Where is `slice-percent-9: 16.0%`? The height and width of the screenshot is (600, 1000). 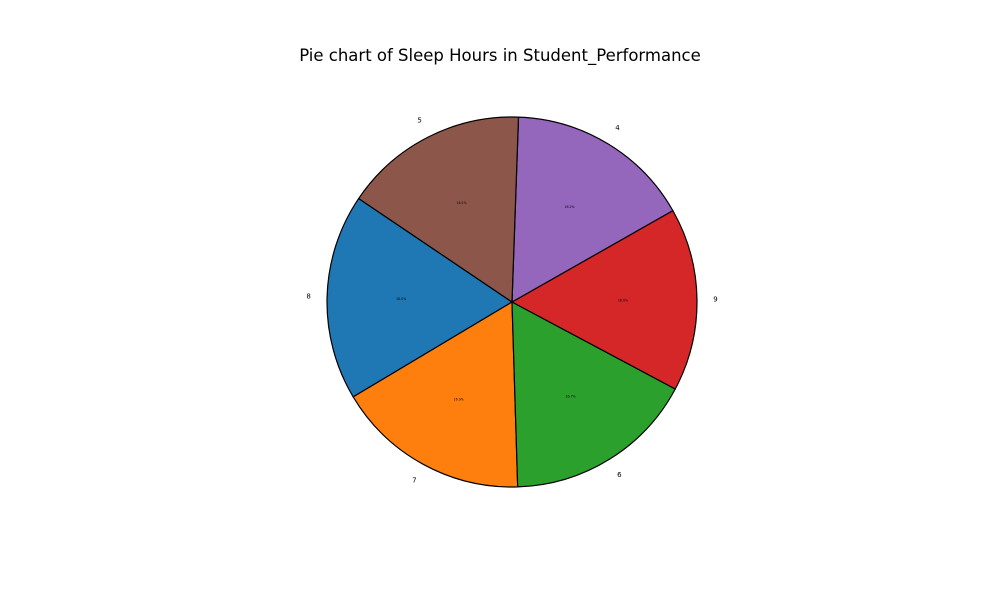 slice-percent-9: 16.0% is located at coordinates (623, 301).